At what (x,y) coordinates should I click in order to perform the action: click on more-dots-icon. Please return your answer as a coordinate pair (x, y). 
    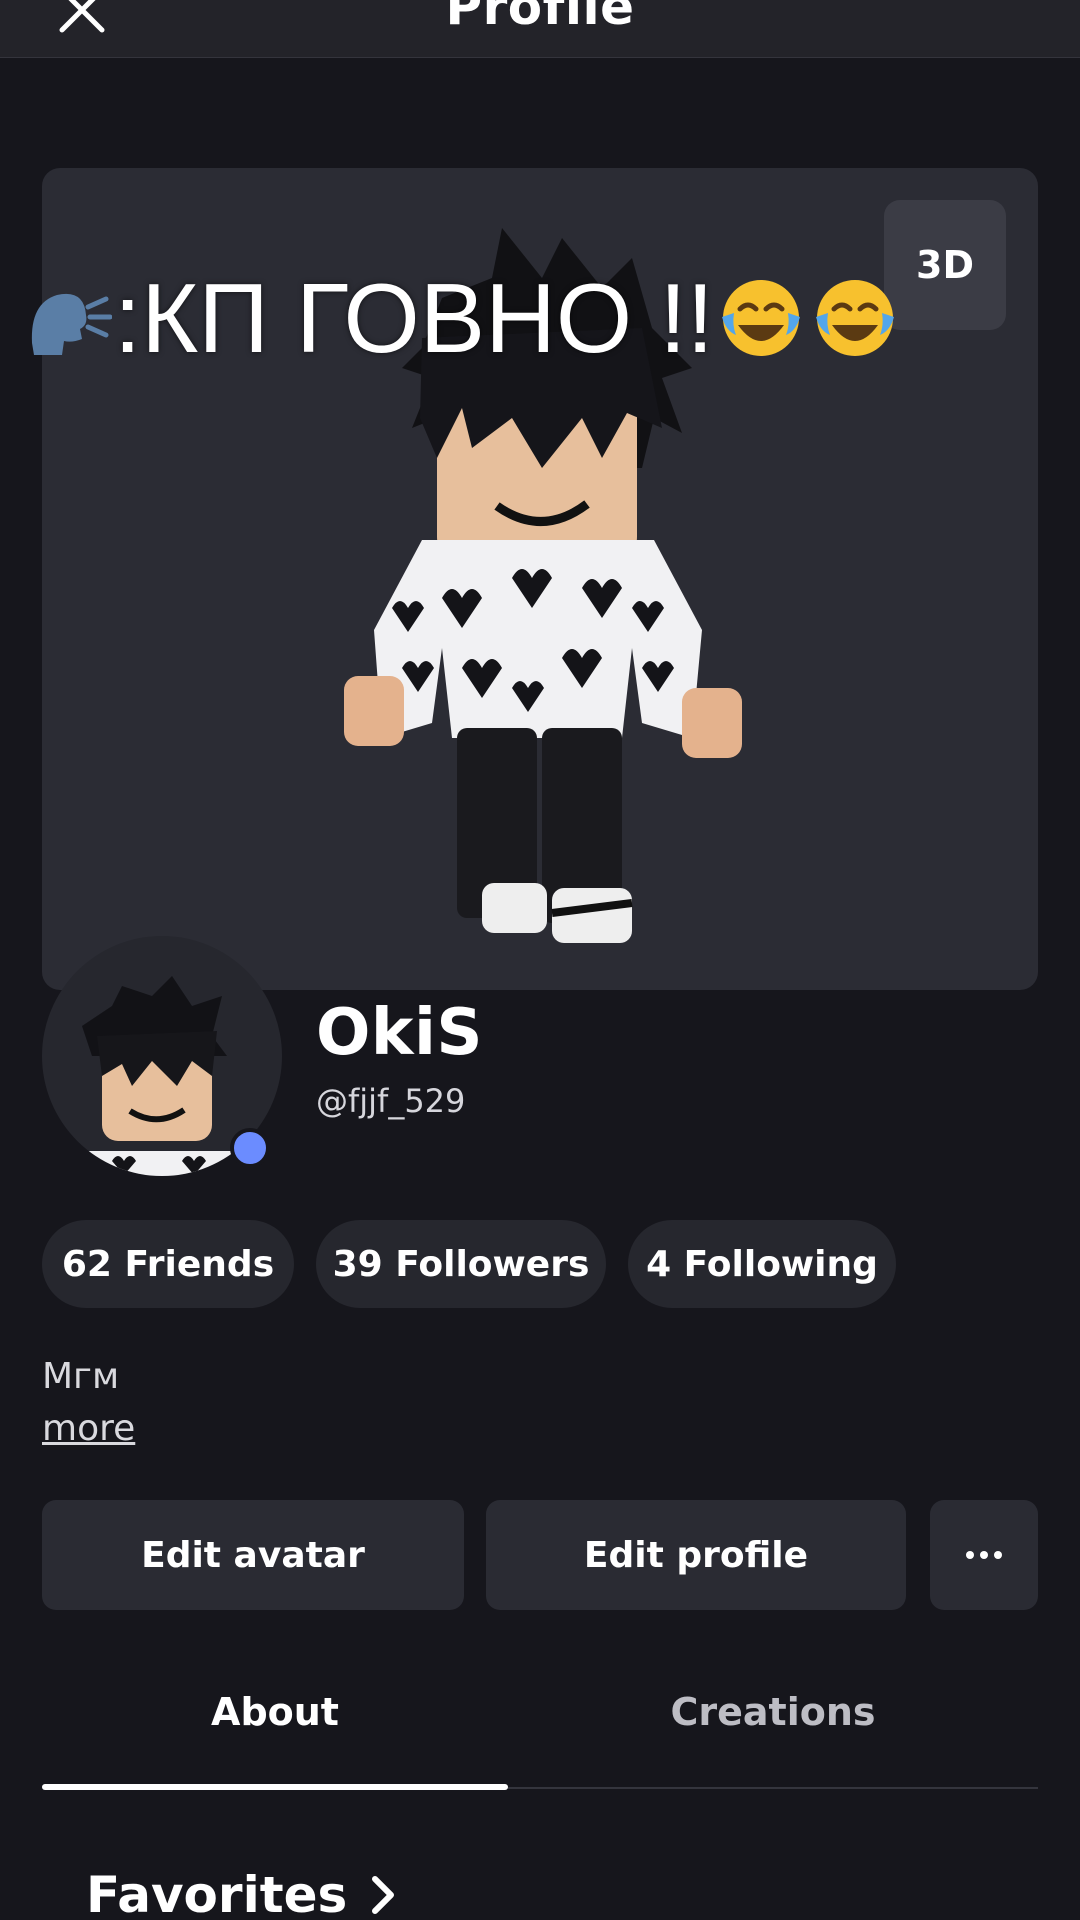
    Looking at the image, I should click on (984, 1555).